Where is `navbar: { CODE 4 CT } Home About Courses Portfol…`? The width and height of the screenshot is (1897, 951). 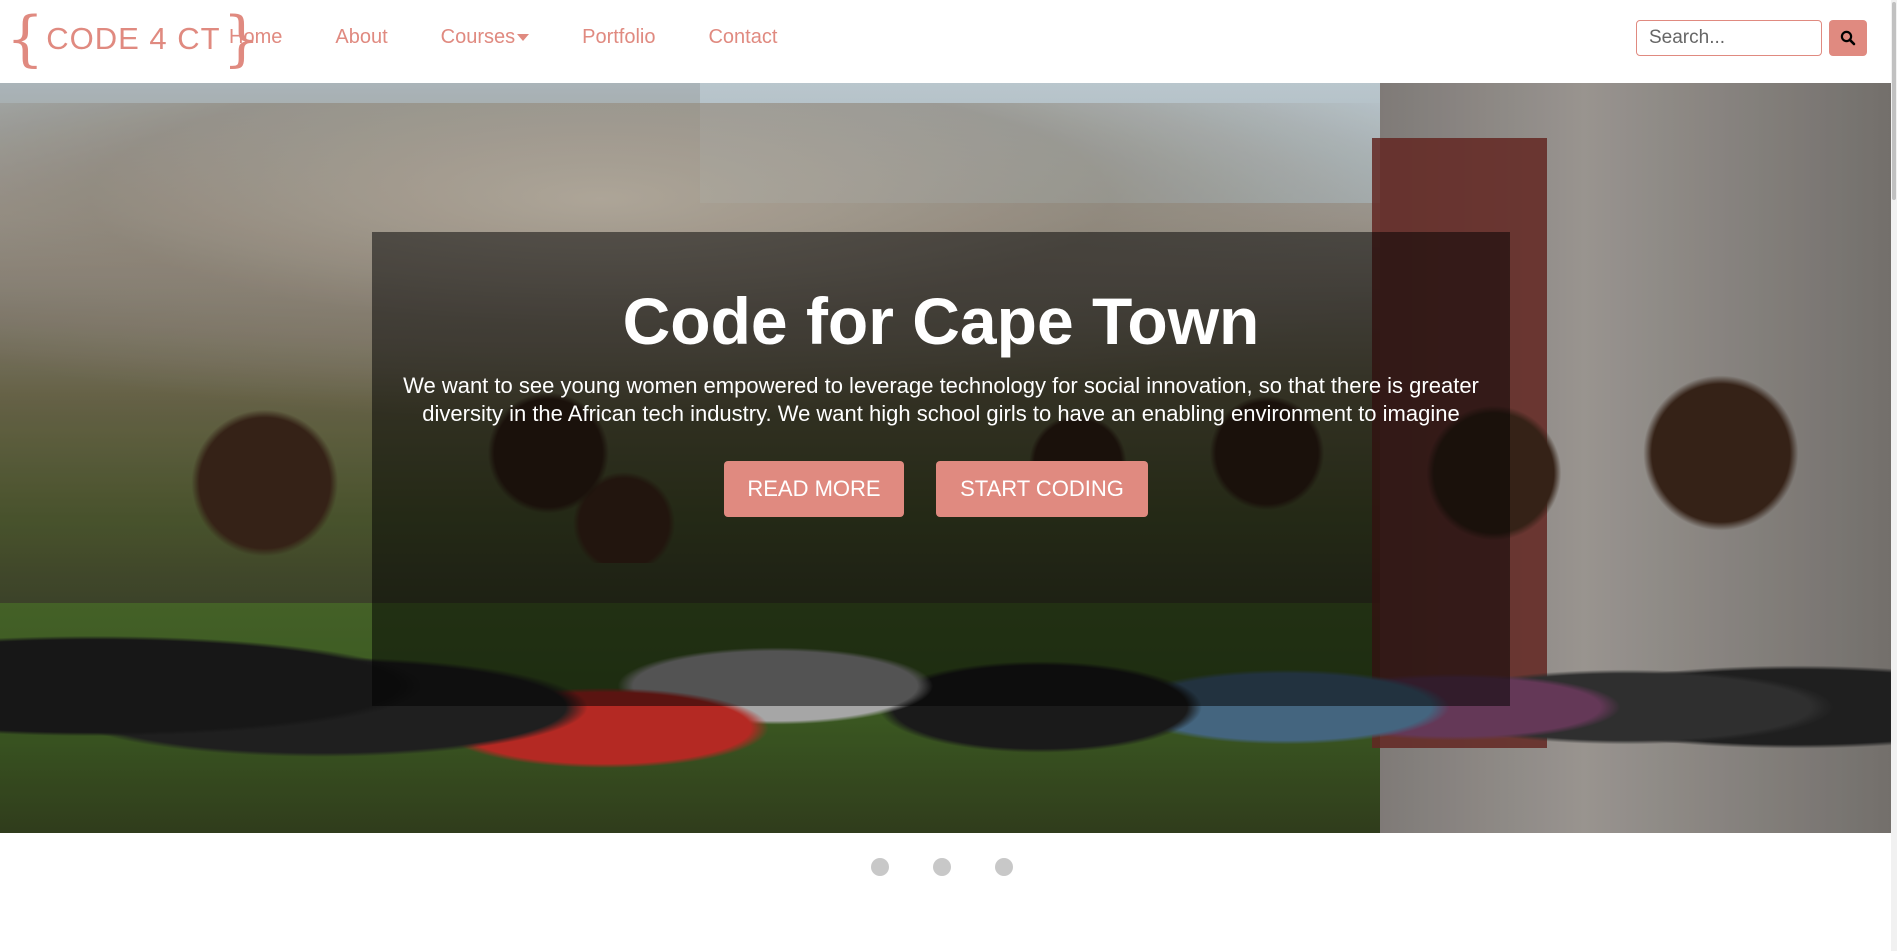
navbar: { CODE 4 CT } Home About Courses Portfol… is located at coordinates (948, 42).